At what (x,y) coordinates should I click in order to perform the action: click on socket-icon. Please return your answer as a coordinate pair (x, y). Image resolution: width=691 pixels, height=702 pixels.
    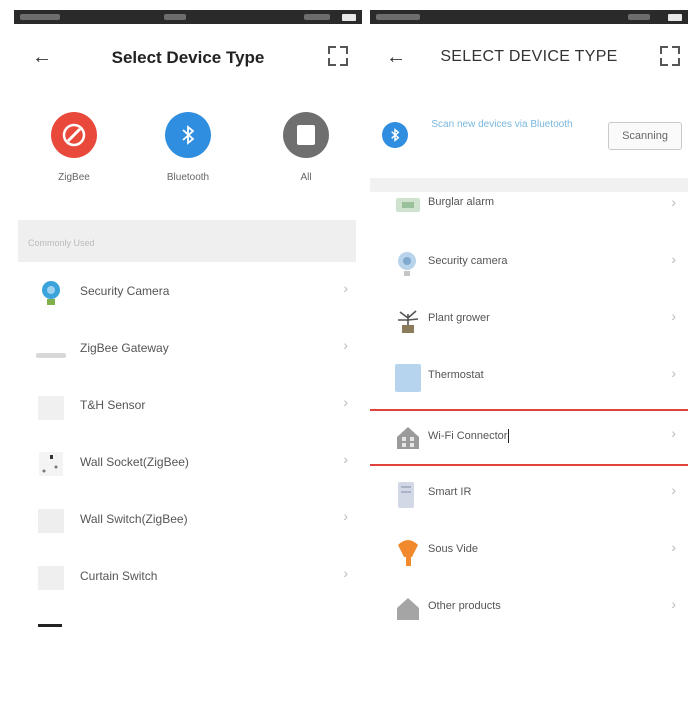
    Looking at the image, I should click on (51, 464).